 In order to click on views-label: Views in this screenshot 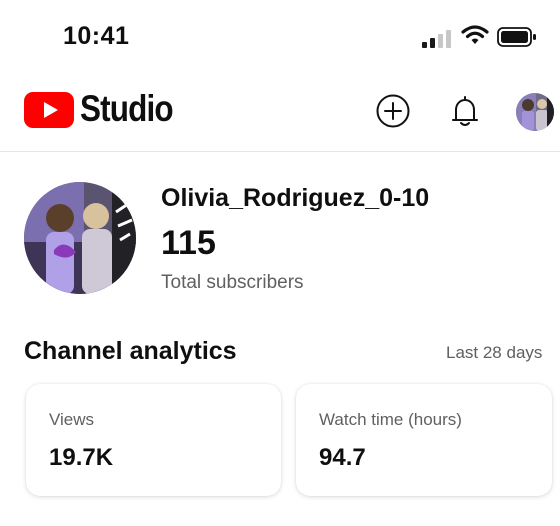, I will do `click(72, 419)`.